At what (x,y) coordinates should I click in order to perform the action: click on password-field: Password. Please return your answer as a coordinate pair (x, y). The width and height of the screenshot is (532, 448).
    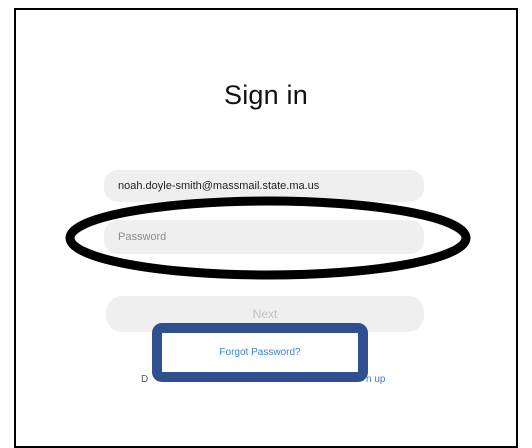
    Looking at the image, I should click on (264, 237).